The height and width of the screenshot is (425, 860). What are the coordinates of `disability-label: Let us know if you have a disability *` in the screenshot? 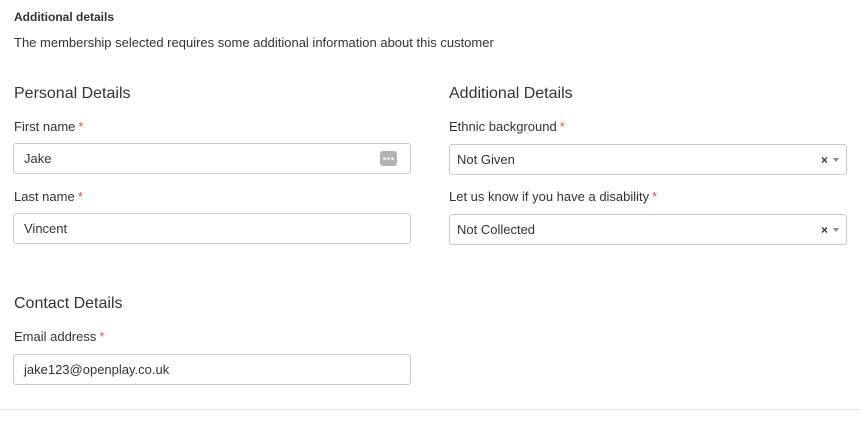 It's located at (553, 196).